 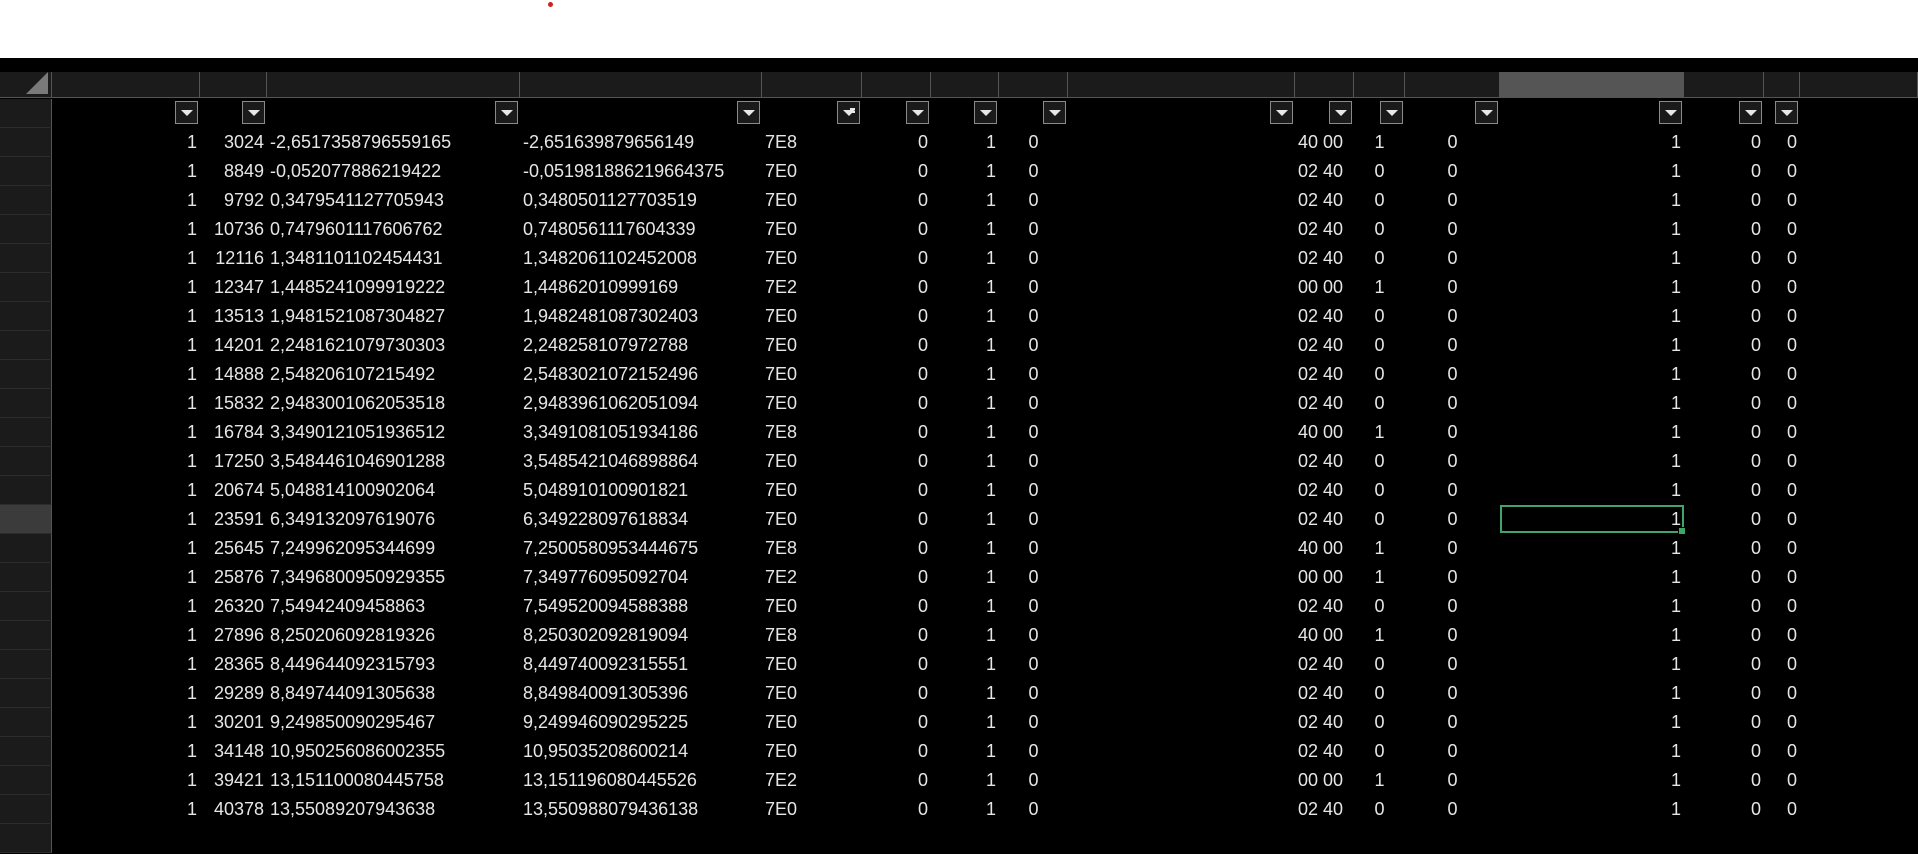 I want to click on table-cell: 28365, so click(x=233, y=664).